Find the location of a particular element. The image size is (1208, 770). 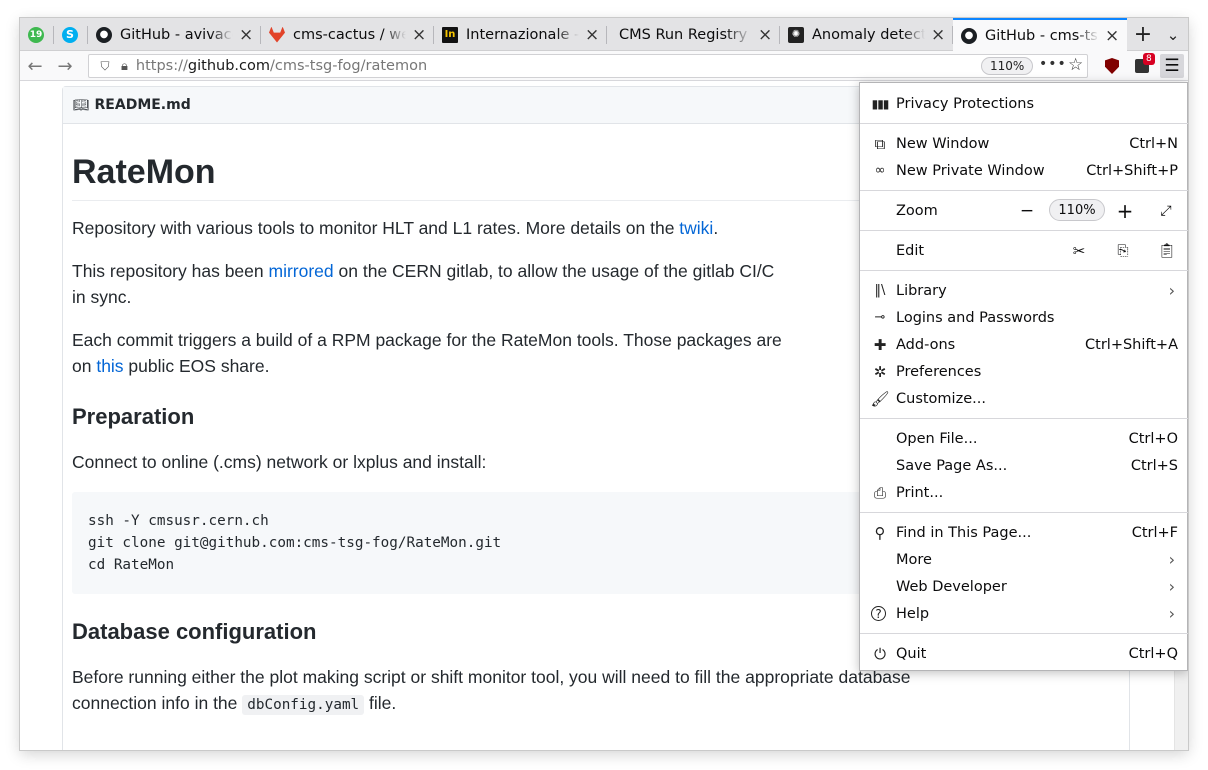

menu-library: ‖\ Library › is located at coordinates (1024, 290).